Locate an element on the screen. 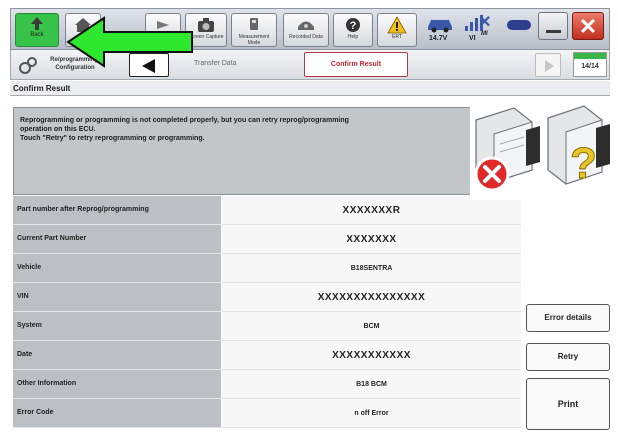  table-row: VIN XXXXXXXXXXXXXXX is located at coordinates (267, 297).